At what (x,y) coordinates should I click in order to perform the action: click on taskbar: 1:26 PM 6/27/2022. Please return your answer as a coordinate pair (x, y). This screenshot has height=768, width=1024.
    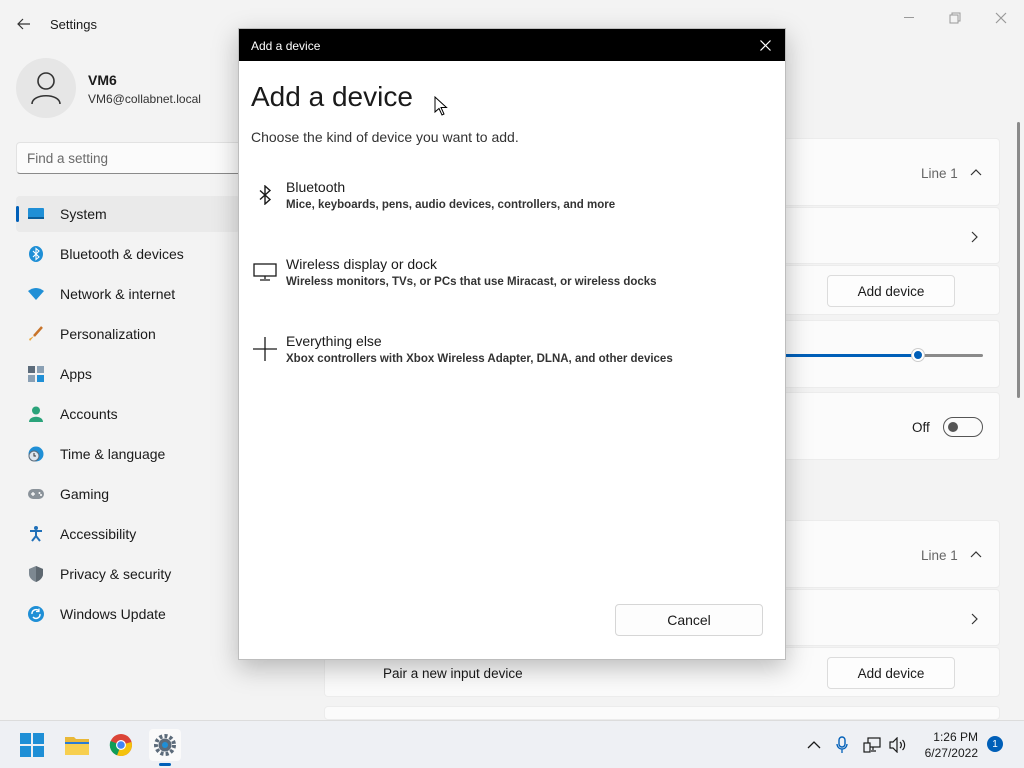
    Looking at the image, I should click on (512, 744).